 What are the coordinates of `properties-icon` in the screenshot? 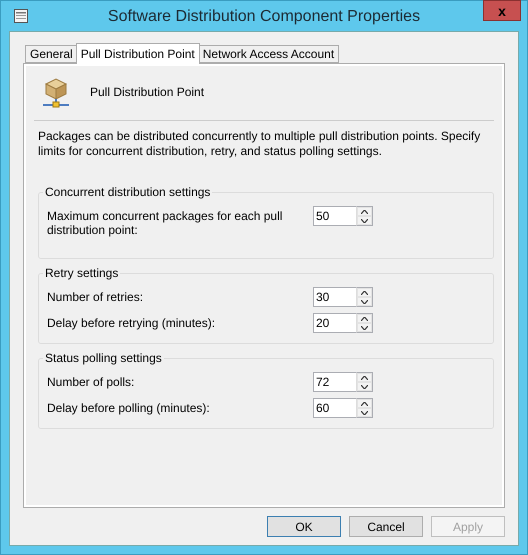 It's located at (21, 16).